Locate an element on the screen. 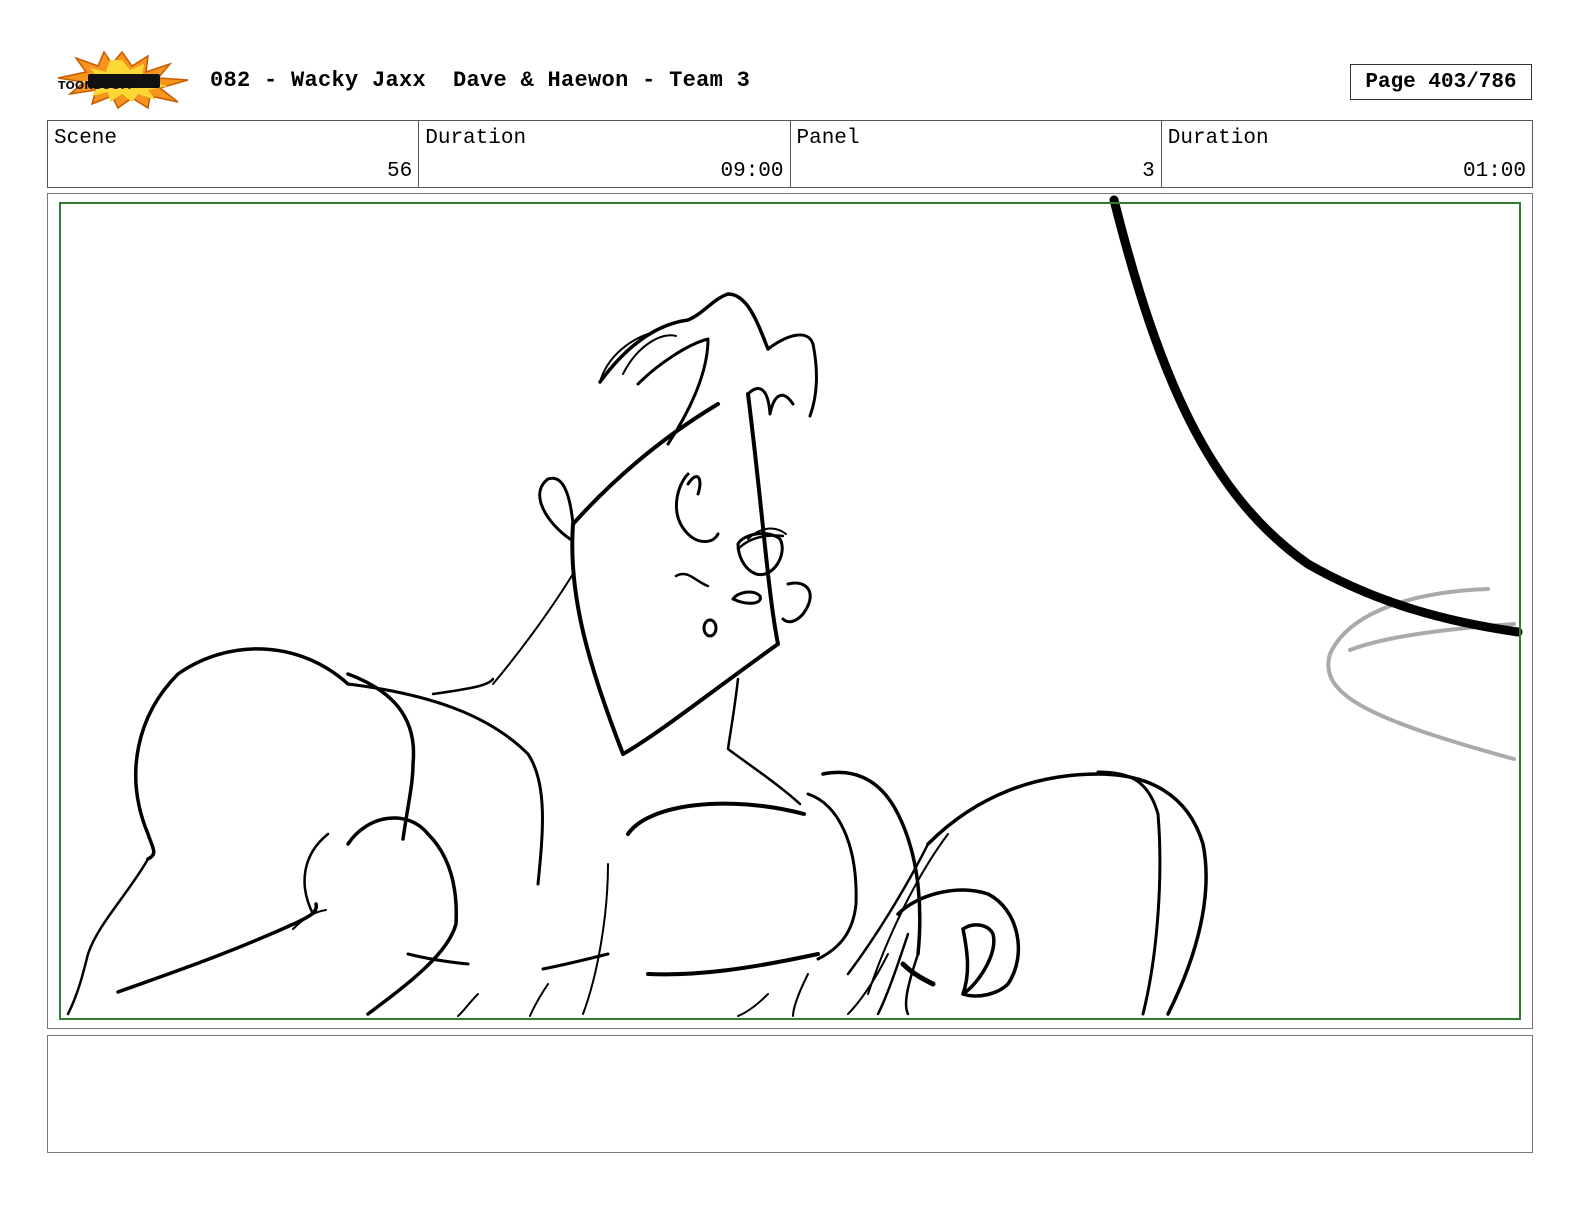 This screenshot has height=1225, width=1582. scene-label: Scene is located at coordinates (86, 138).